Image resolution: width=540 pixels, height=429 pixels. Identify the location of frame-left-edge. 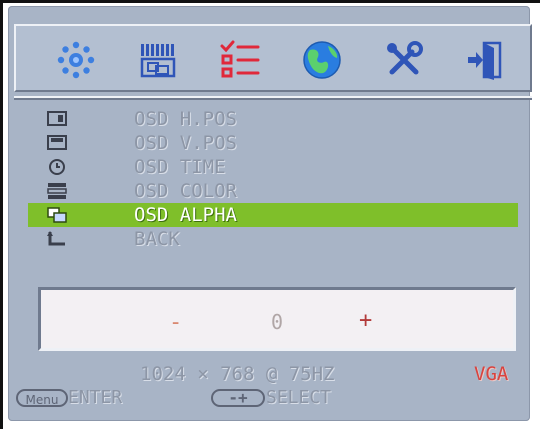
(1, 214).